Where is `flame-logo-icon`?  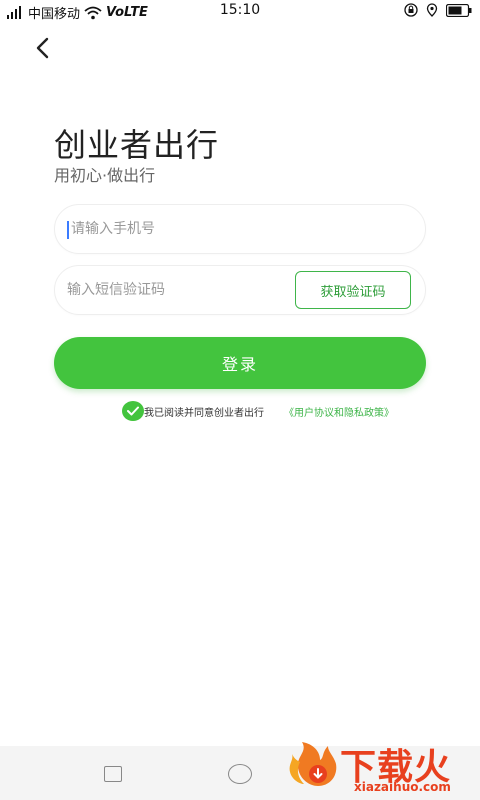 flame-logo-icon is located at coordinates (313, 764).